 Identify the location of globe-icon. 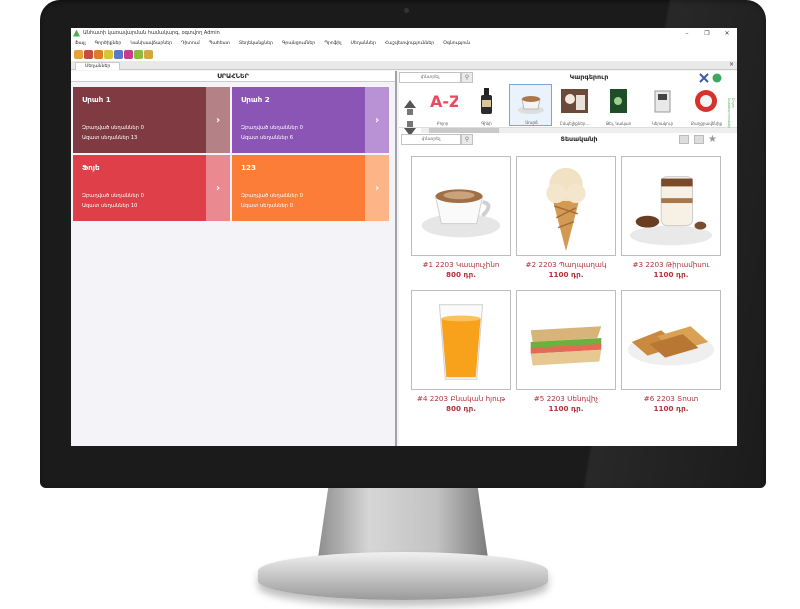
(118, 54).